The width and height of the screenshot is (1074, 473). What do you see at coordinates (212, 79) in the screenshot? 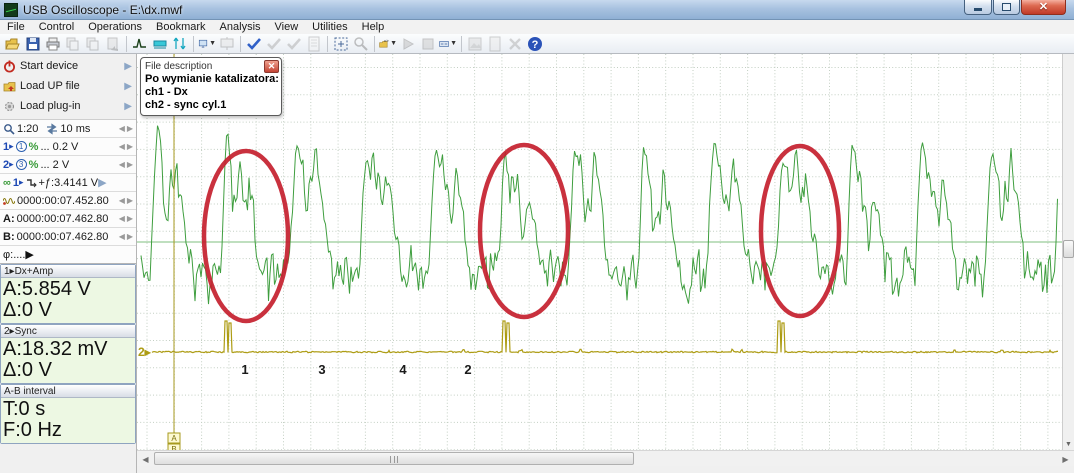
I see `description-line: Po wymianie katalizatora:` at bounding box center [212, 79].